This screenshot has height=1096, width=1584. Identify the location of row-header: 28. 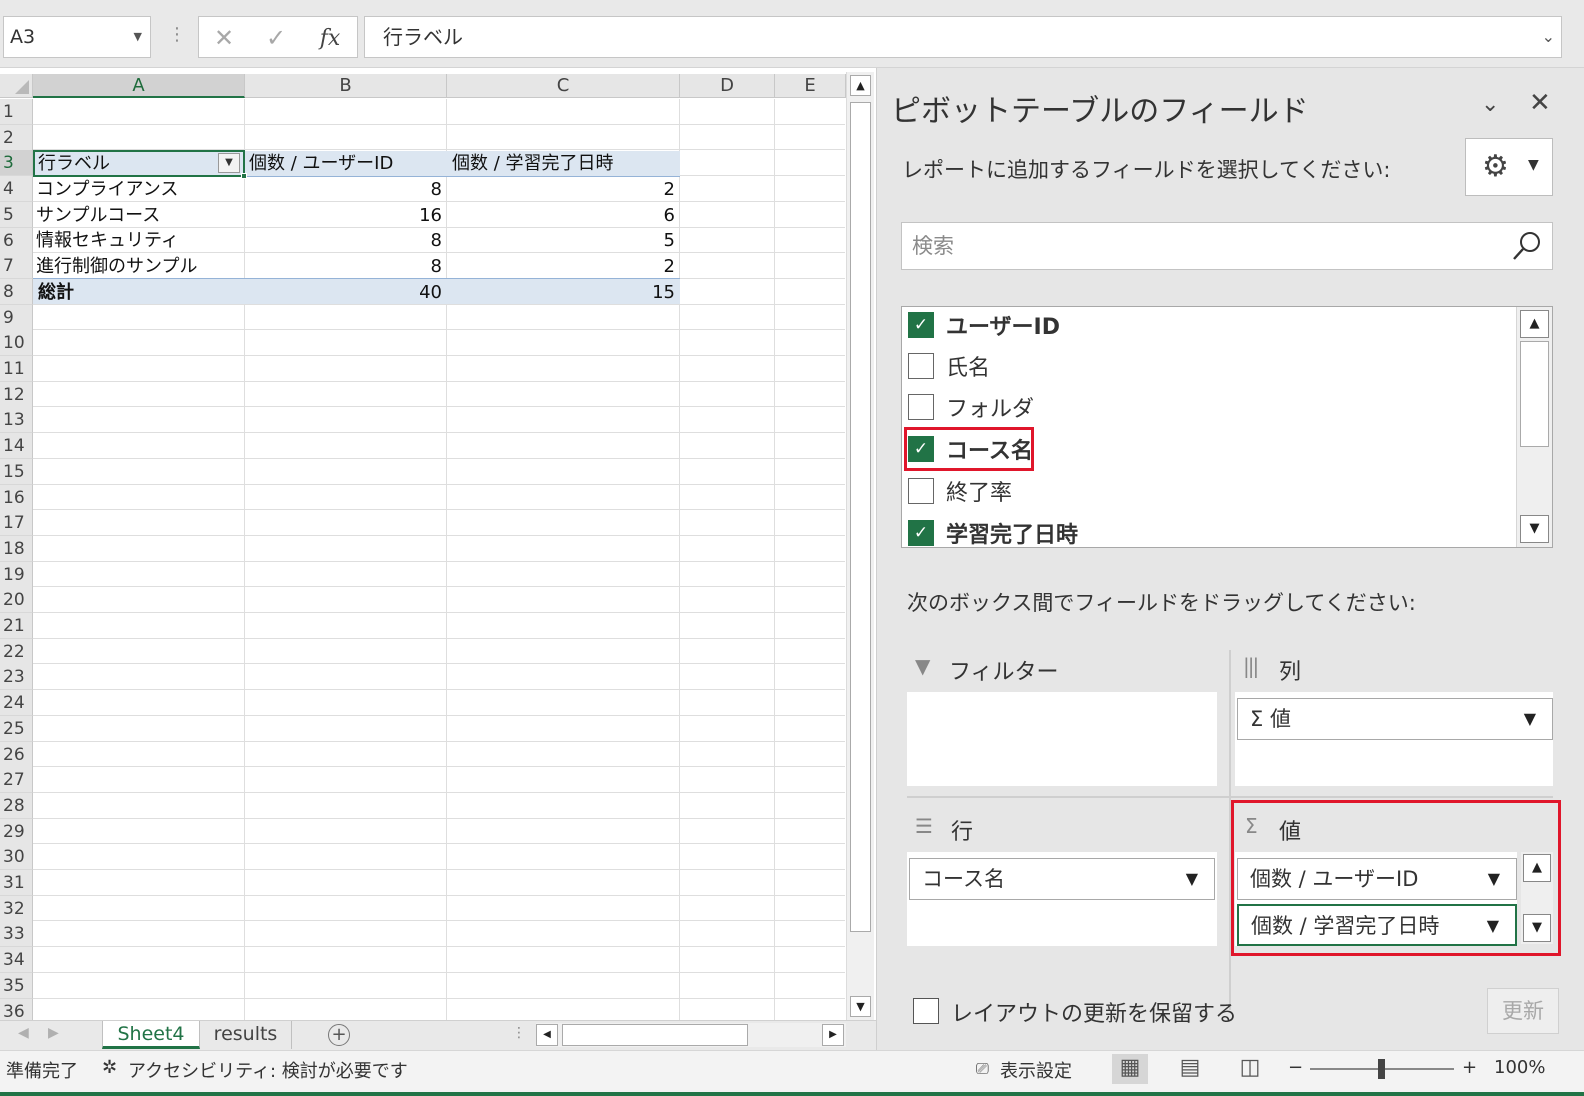
(16, 805).